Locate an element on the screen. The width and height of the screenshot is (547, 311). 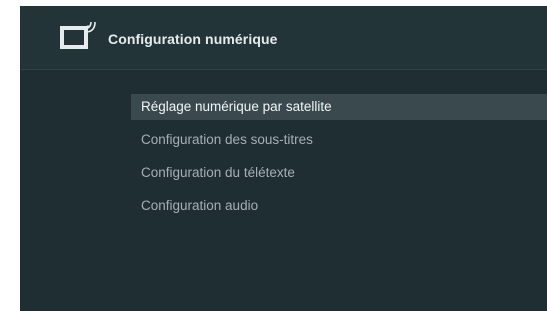
menu-item-satellite-tuning: Réglage numérique par satellite is located at coordinates (339, 107).